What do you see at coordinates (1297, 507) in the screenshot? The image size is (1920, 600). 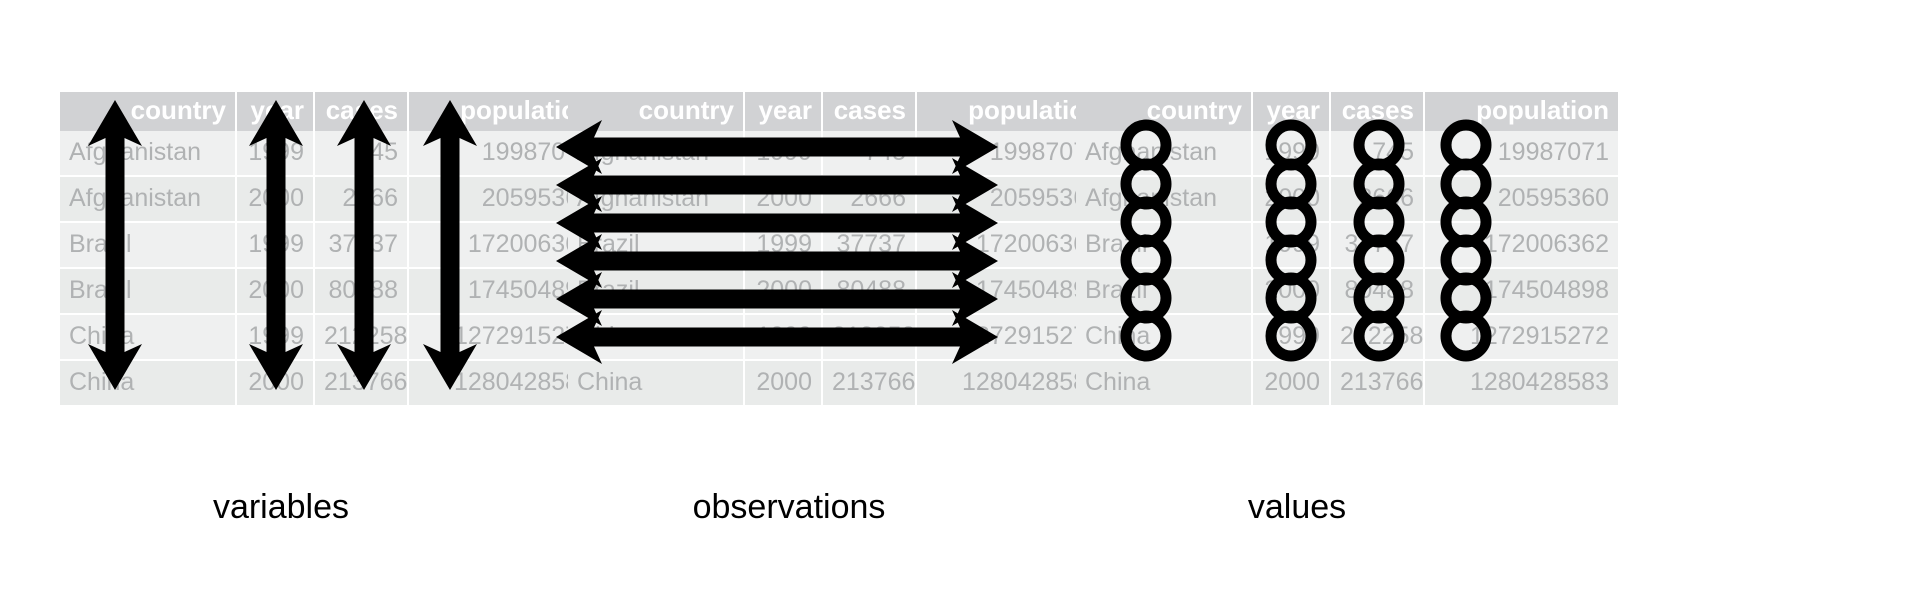 I see `caption-values: values` at bounding box center [1297, 507].